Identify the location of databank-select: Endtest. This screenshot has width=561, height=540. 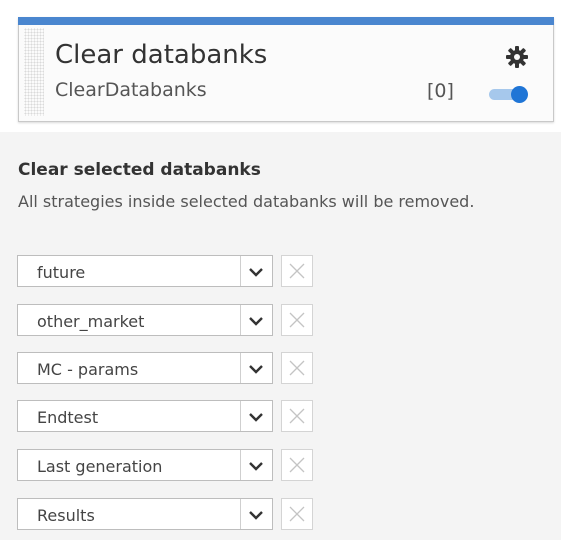
(145, 416).